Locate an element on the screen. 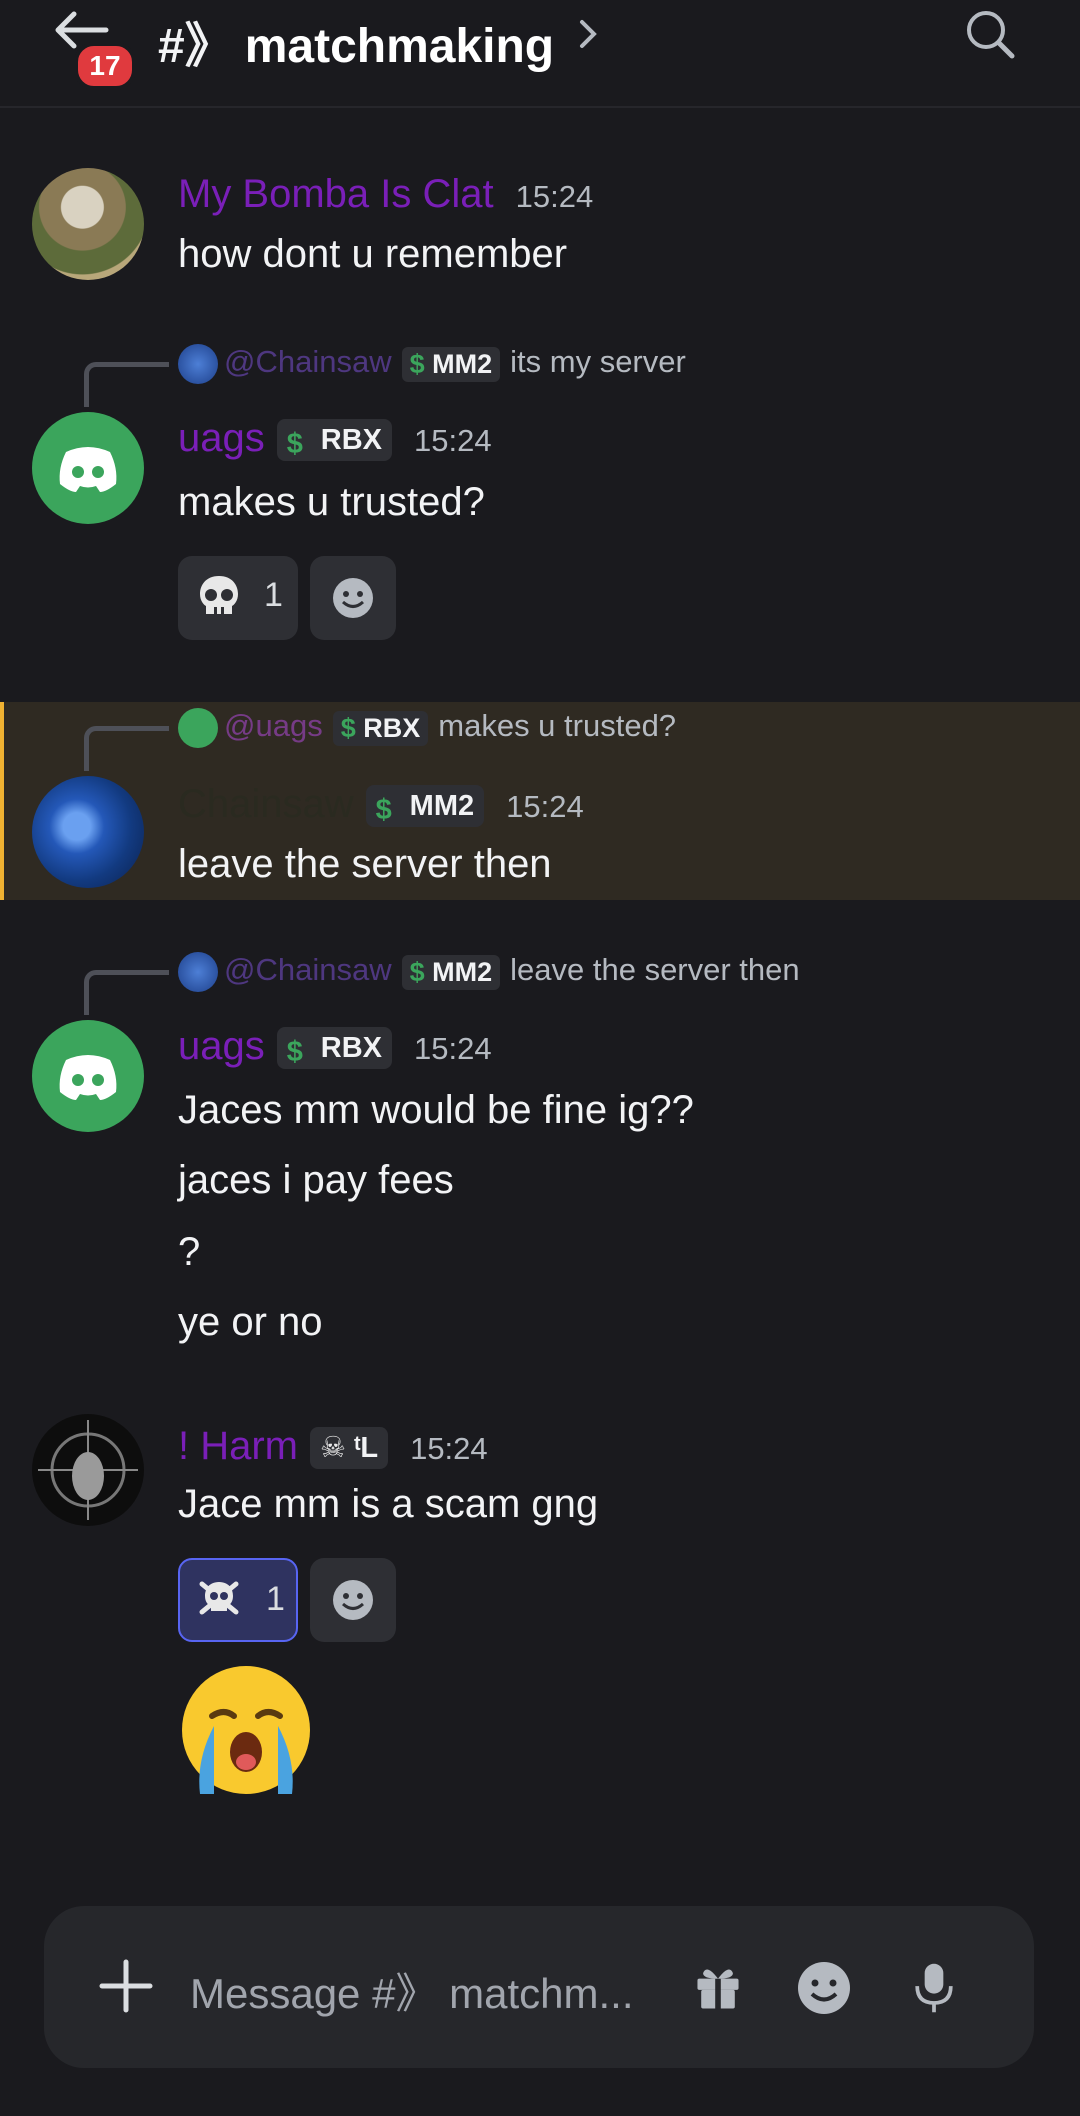  crosshair-avatar-icon is located at coordinates (88, 1470).